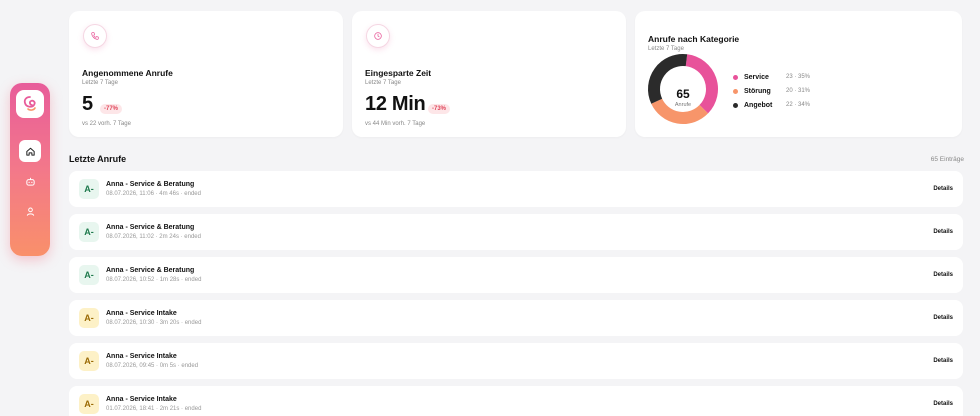 This screenshot has height=416, width=980. Describe the element at coordinates (683, 105) in the screenshot. I see `donut-total-label: Anrufe` at that location.